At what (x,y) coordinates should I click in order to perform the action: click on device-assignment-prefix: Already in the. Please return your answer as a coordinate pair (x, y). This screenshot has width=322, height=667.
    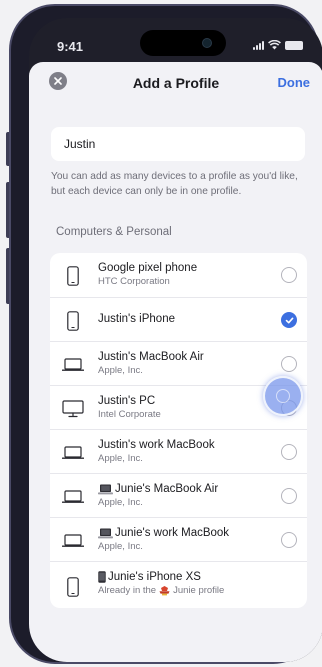
    Looking at the image, I should click on (127, 590).